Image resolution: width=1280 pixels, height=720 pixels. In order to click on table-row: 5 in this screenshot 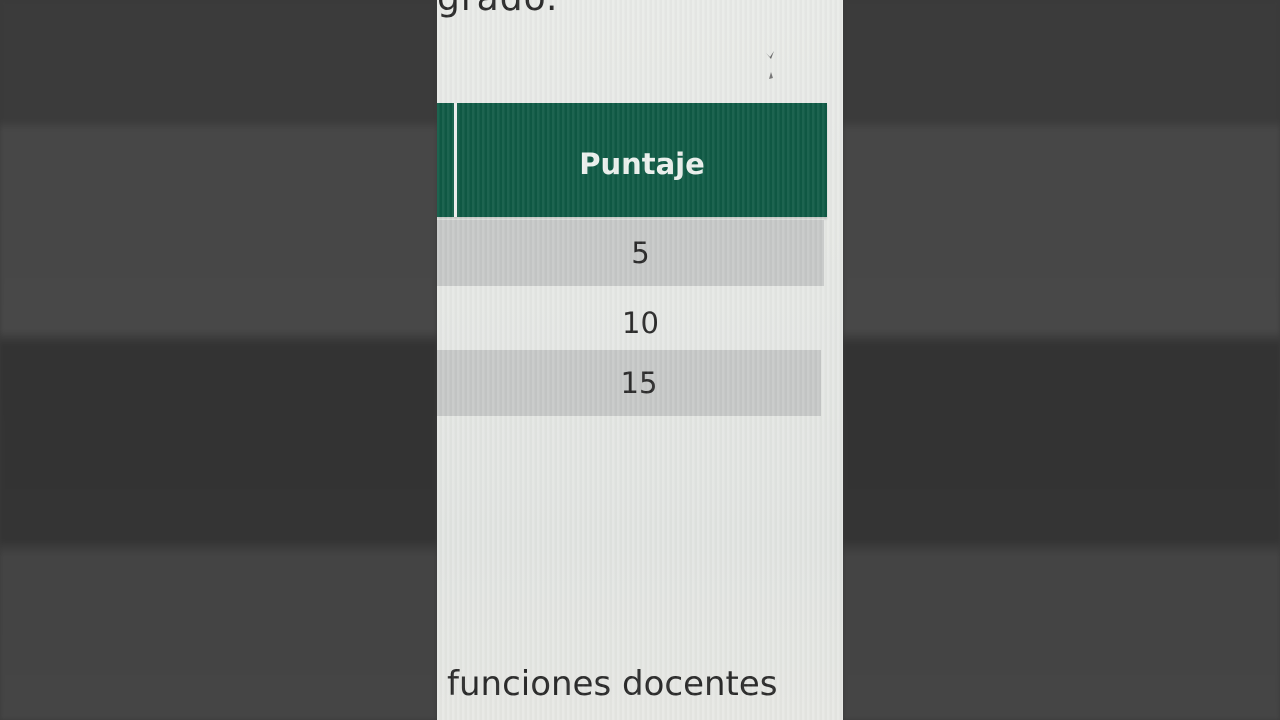, I will do `click(630, 253)`.